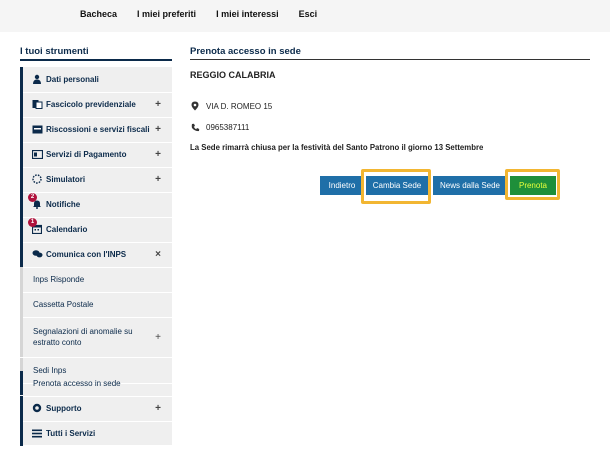  Describe the element at coordinates (308, 14) in the screenshot. I see `nav-esci: Esci` at that location.